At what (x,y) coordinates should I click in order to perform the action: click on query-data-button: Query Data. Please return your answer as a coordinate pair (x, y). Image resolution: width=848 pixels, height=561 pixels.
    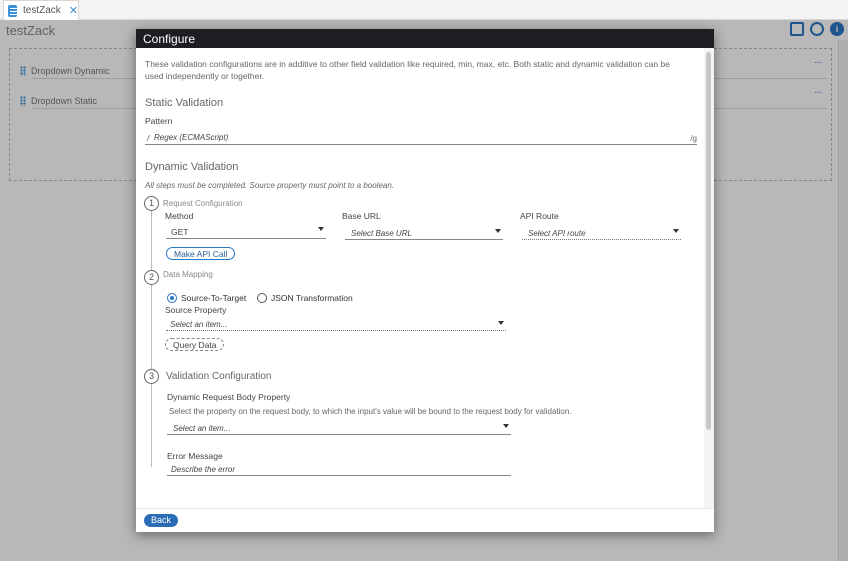
    Looking at the image, I should click on (195, 344).